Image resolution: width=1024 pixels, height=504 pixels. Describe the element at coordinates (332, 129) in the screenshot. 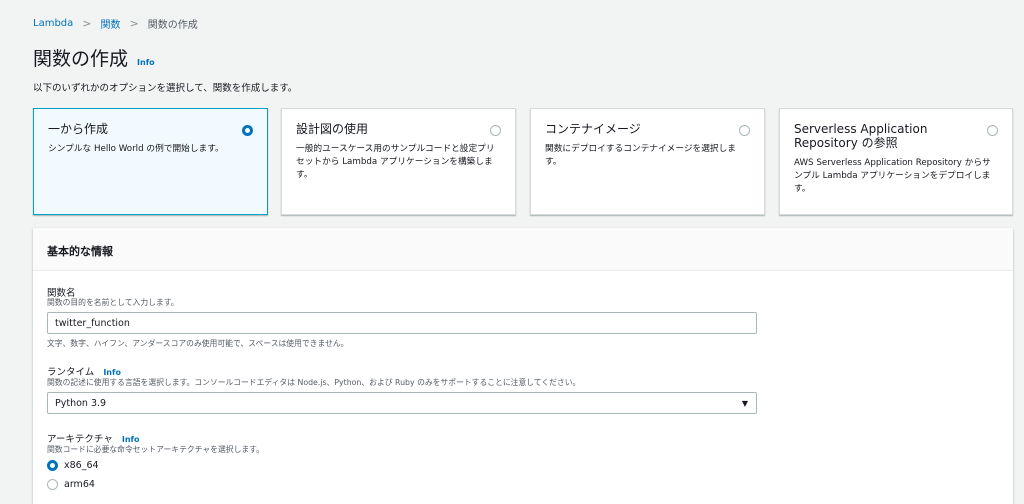

I see `option-title: 設計図の使用` at that location.